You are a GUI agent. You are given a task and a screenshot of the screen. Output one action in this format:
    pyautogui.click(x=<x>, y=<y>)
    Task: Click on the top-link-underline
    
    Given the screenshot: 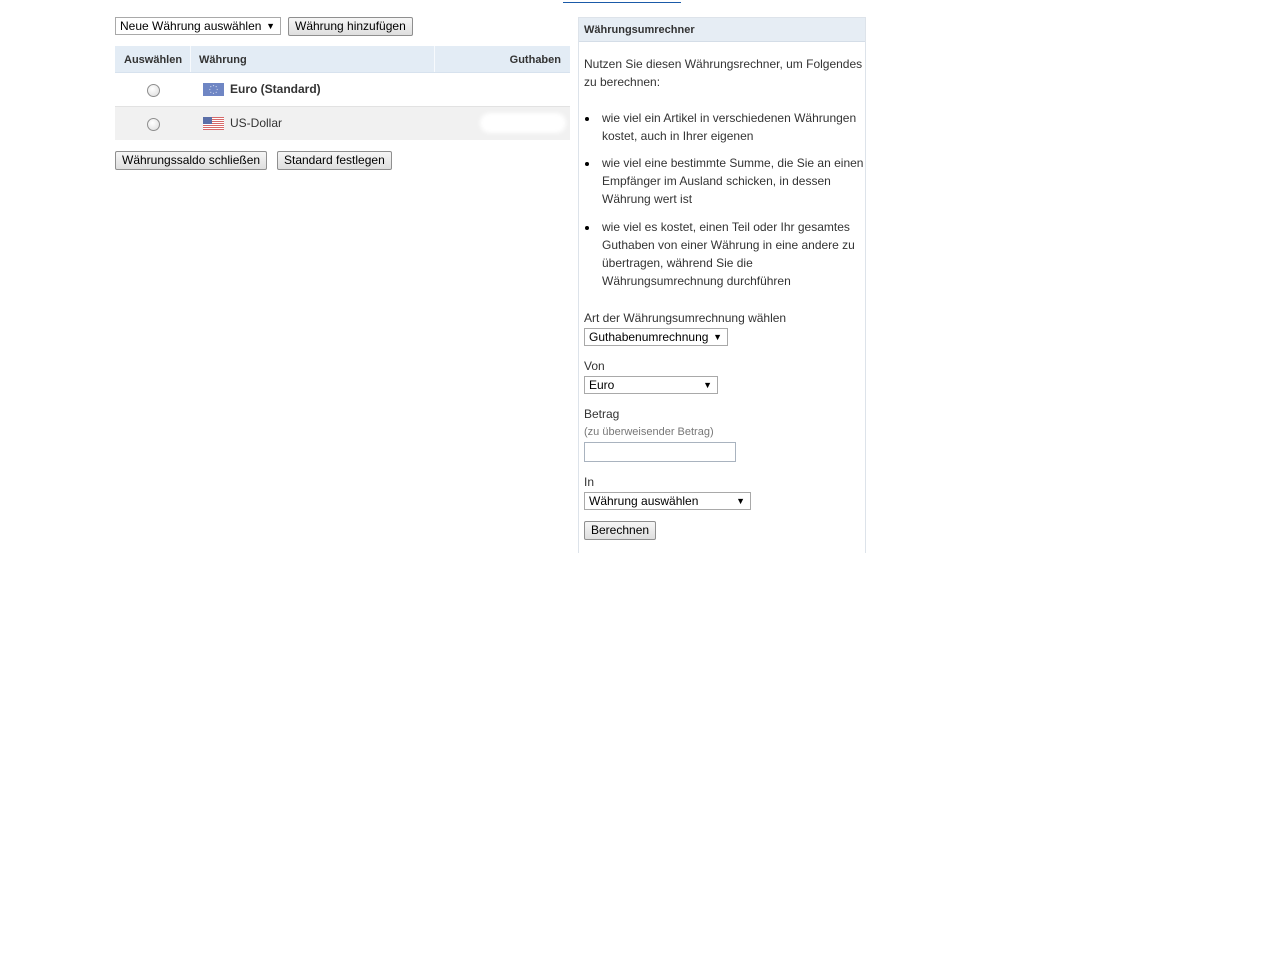 What is the action you would take?
    pyautogui.click(x=622, y=1)
    